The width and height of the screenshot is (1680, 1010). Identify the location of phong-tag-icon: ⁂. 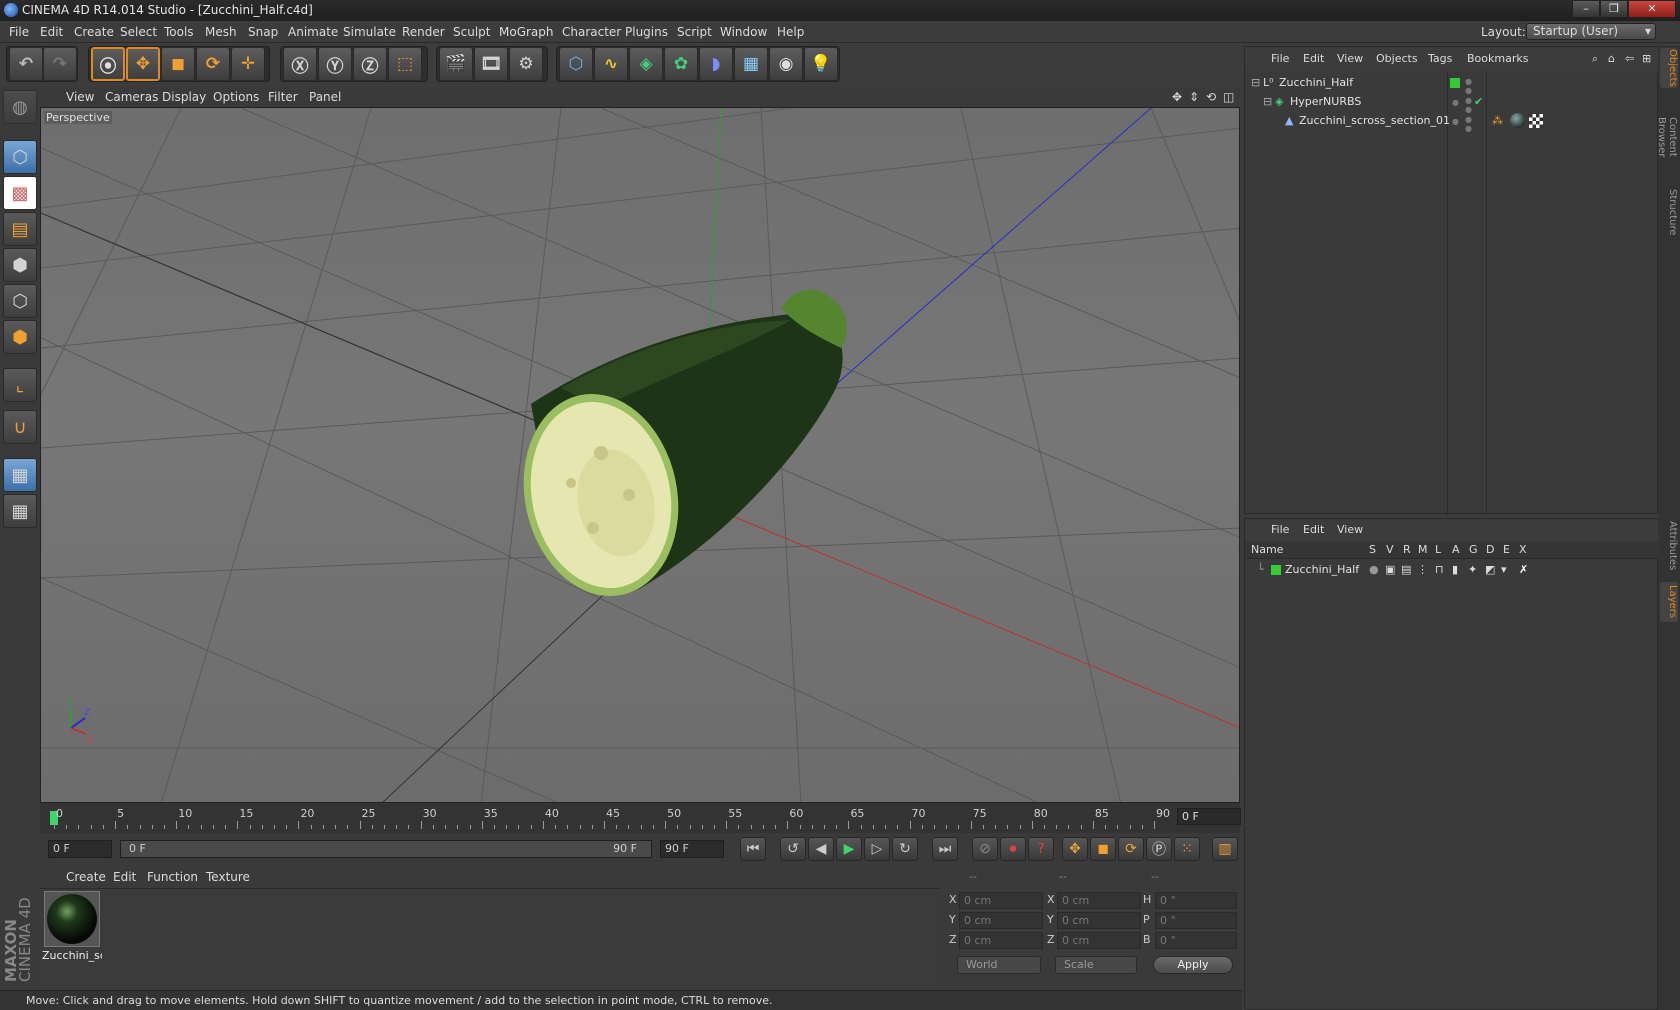
(1497, 120).